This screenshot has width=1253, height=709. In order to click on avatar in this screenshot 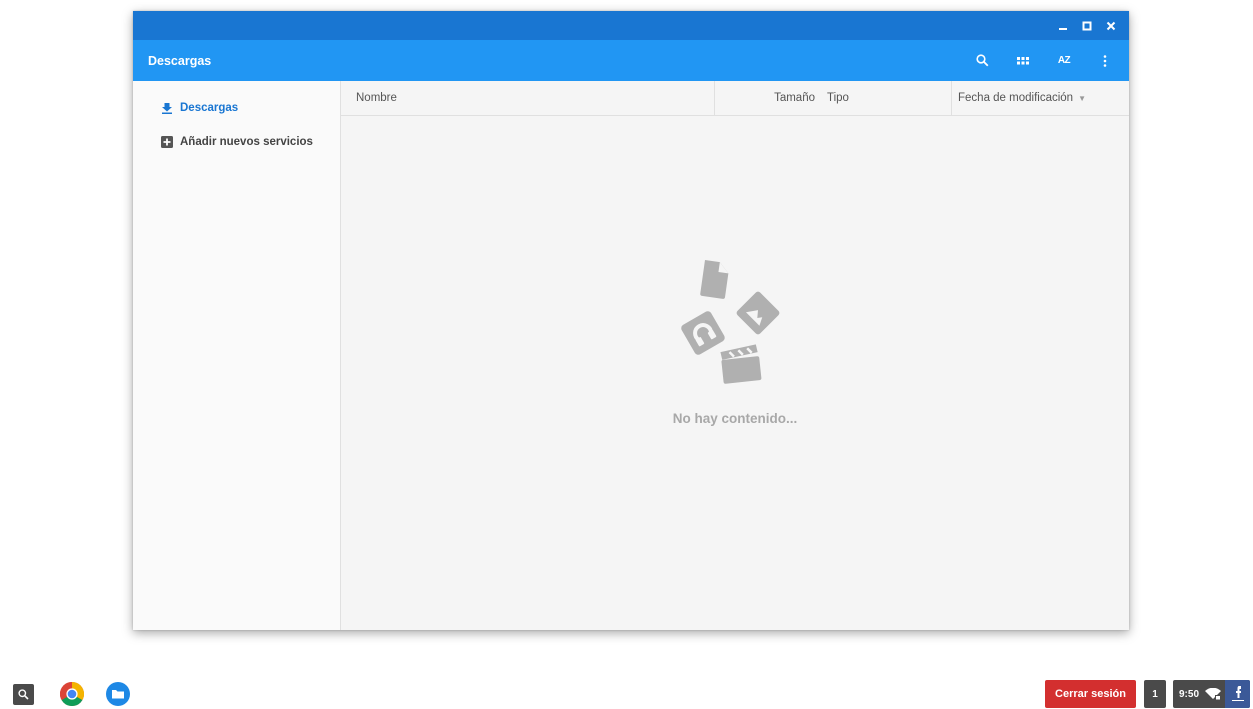, I will do `click(1237, 694)`.